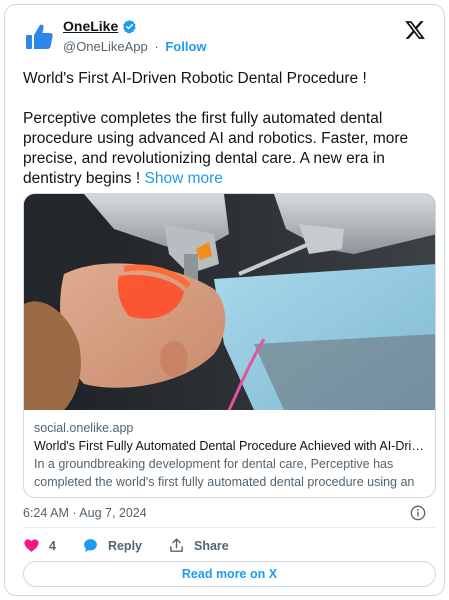 This screenshot has width=449, height=600. I want to click on reply-button: Reply, so click(112, 545).